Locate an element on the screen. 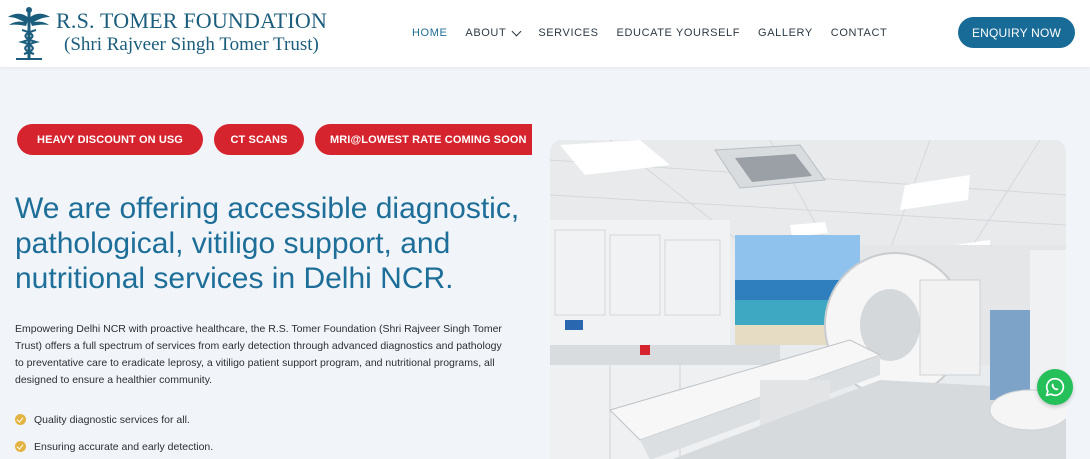 This screenshot has height=459, width=1090. nav-gallery: GALLERY is located at coordinates (785, 33).